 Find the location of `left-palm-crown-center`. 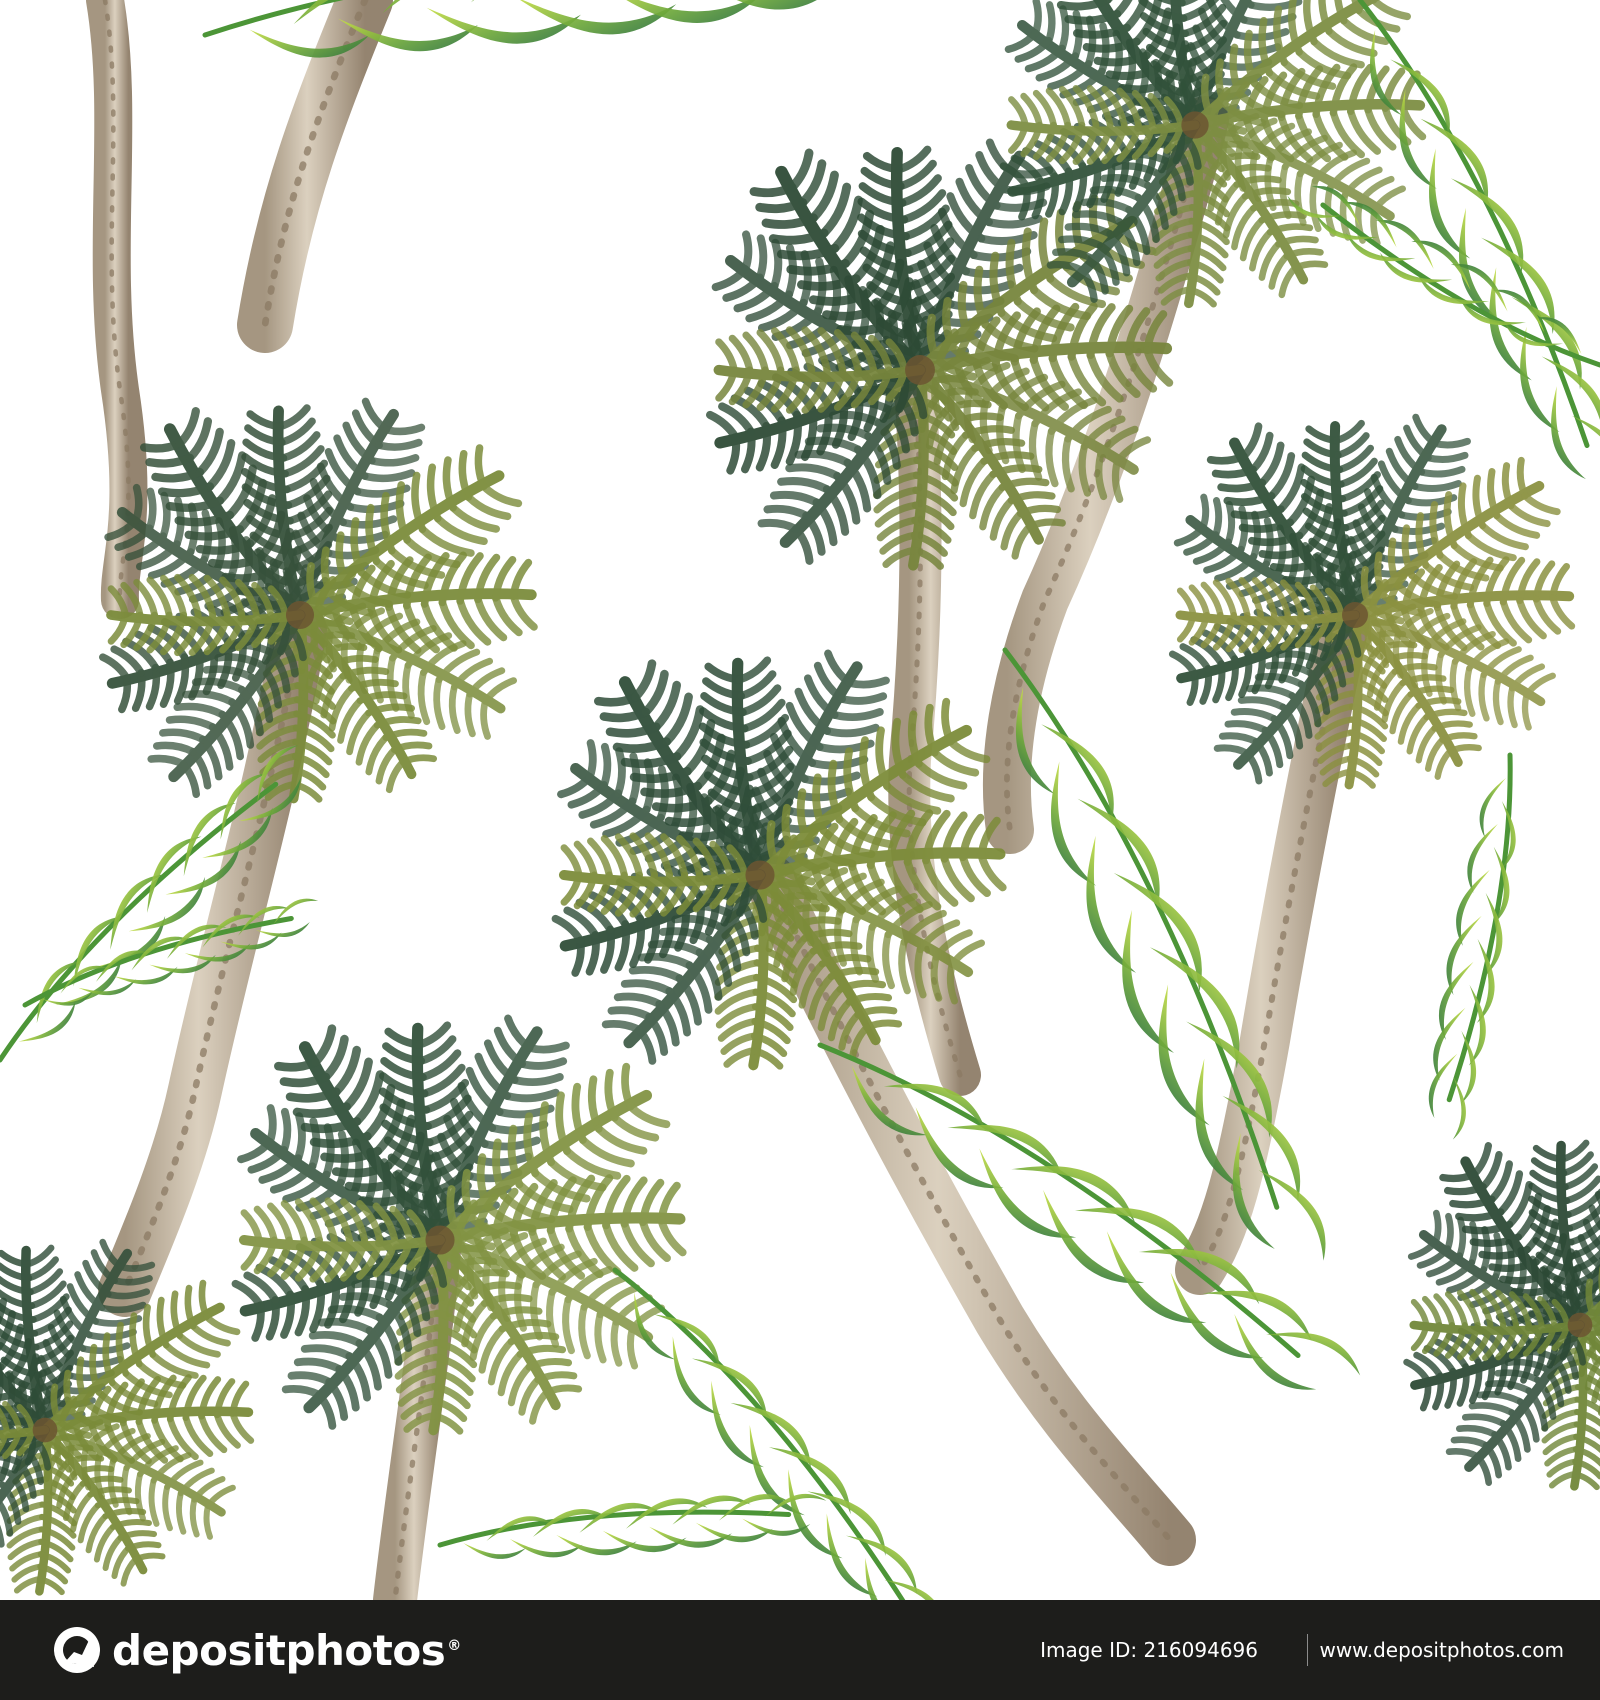

left-palm-crown-center is located at coordinates (300, 615).